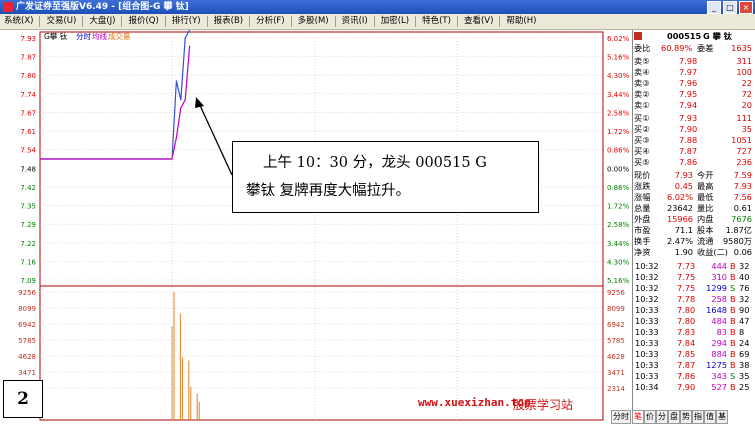 Image resolution: width=755 pixels, height=424 pixels. What do you see at coordinates (642, 48) in the screenshot?
I see `weibi-label: 委比` at bounding box center [642, 48].